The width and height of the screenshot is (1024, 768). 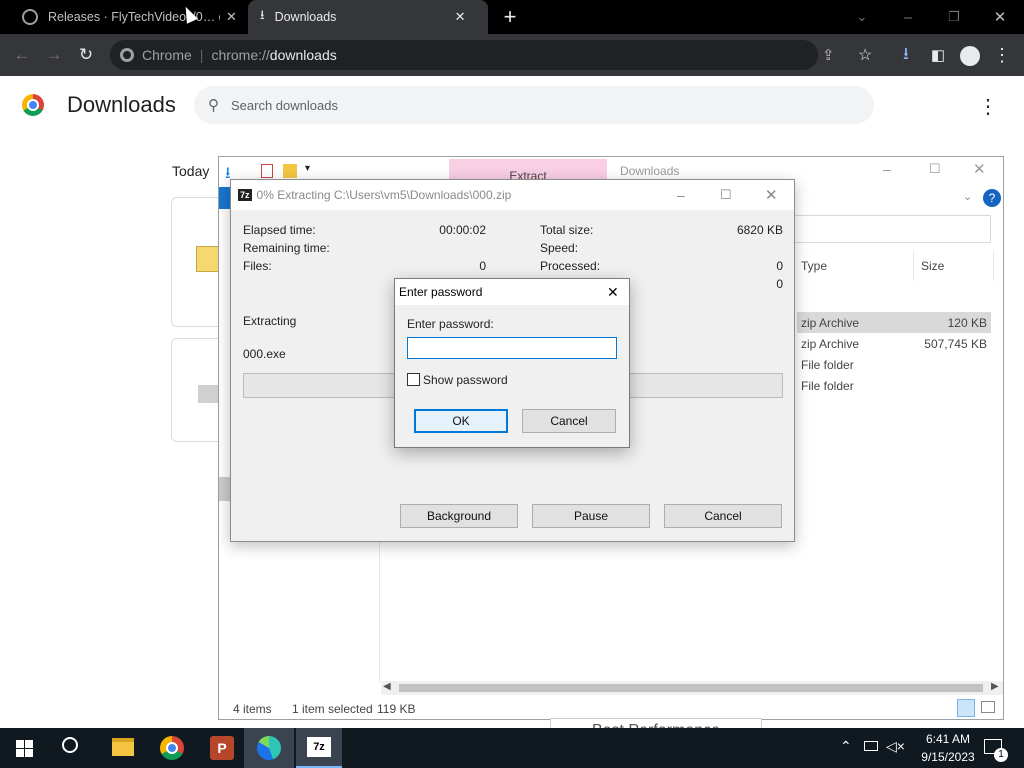 I want to click on horizontal-scrollbar: ◀ ▶, so click(x=692, y=688).